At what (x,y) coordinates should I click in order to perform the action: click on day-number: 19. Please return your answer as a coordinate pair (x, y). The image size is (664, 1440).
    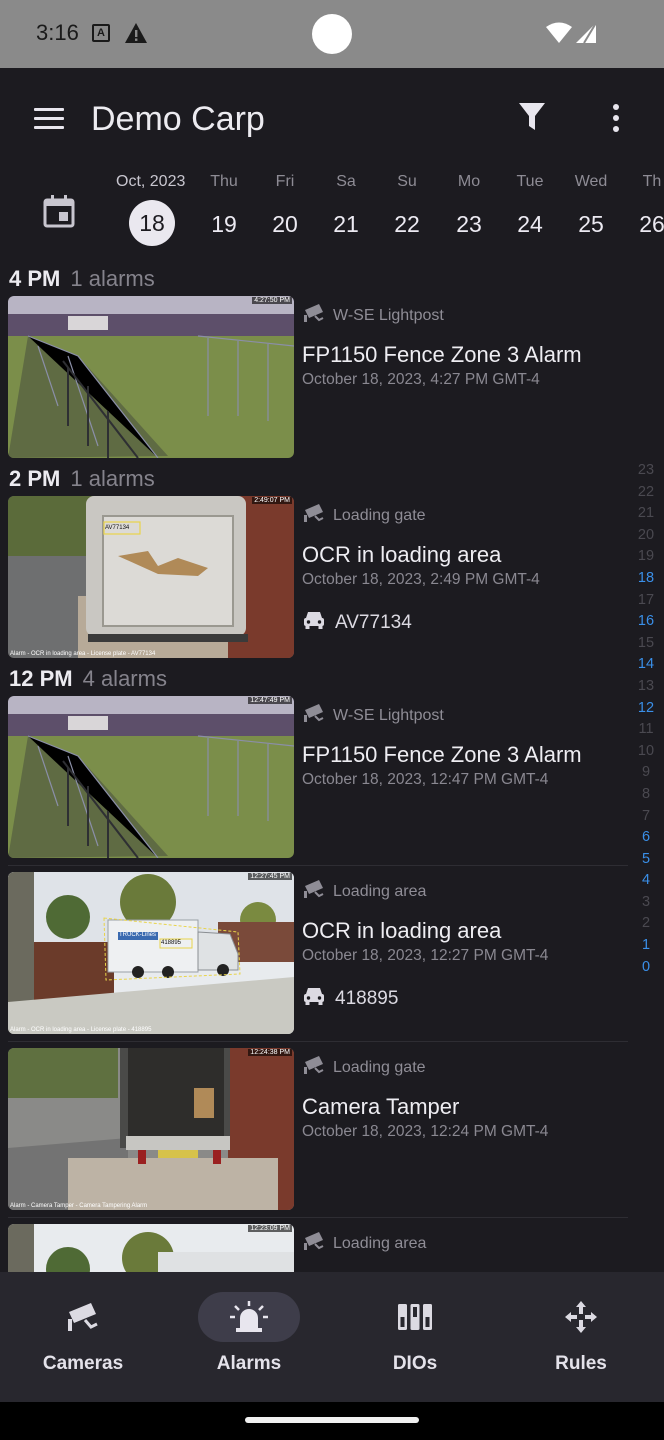
    Looking at the image, I should click on (224, 224).